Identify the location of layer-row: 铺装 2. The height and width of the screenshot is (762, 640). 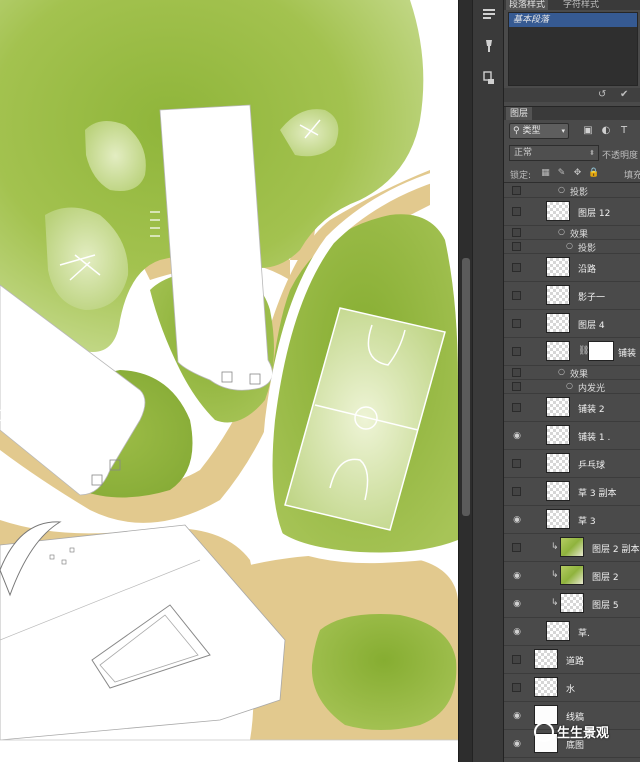
(572, 408).